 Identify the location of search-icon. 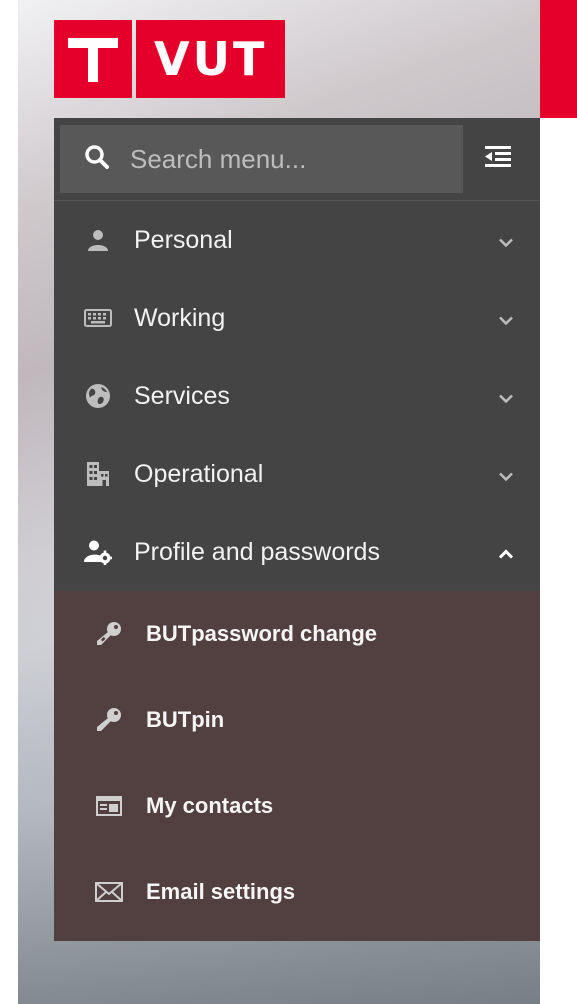
(97, 159).